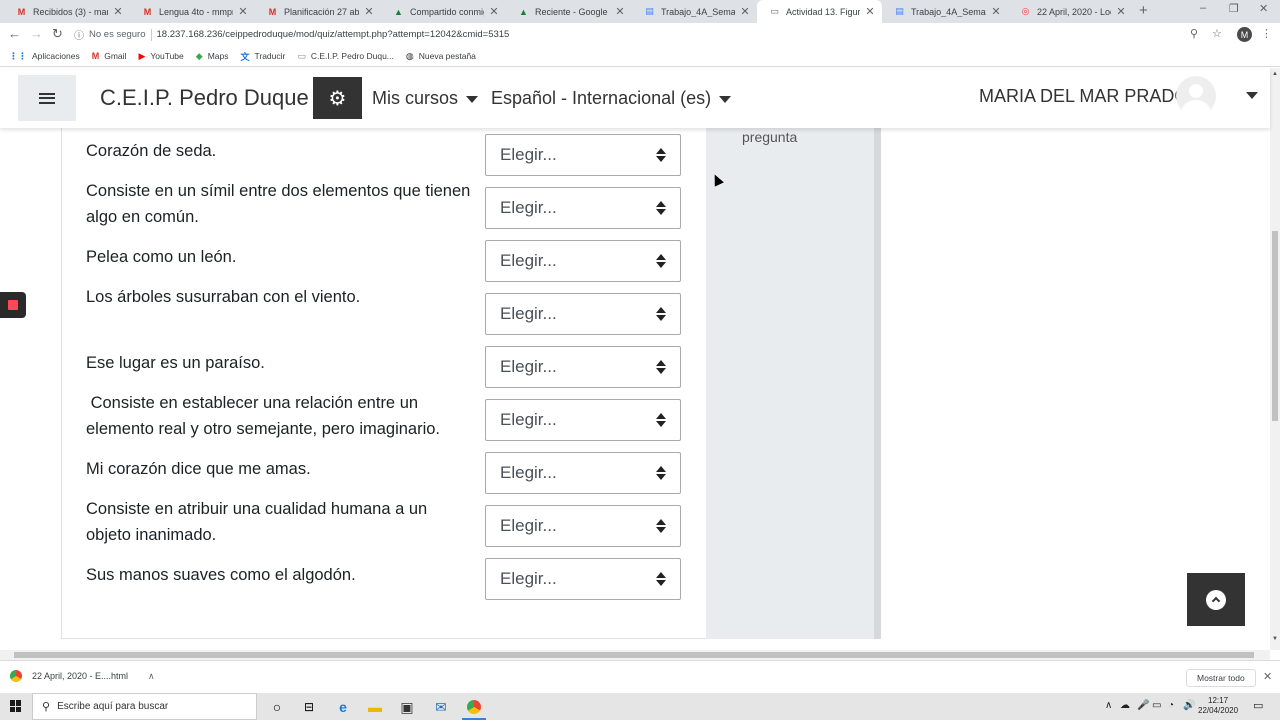 Image resolution: width=1280 pixels, height=720 pixels. What do you see at coordinates (218, 56) in the screenshot?
I see `bookmark-label: Maps` at bounding box center [218, 56].